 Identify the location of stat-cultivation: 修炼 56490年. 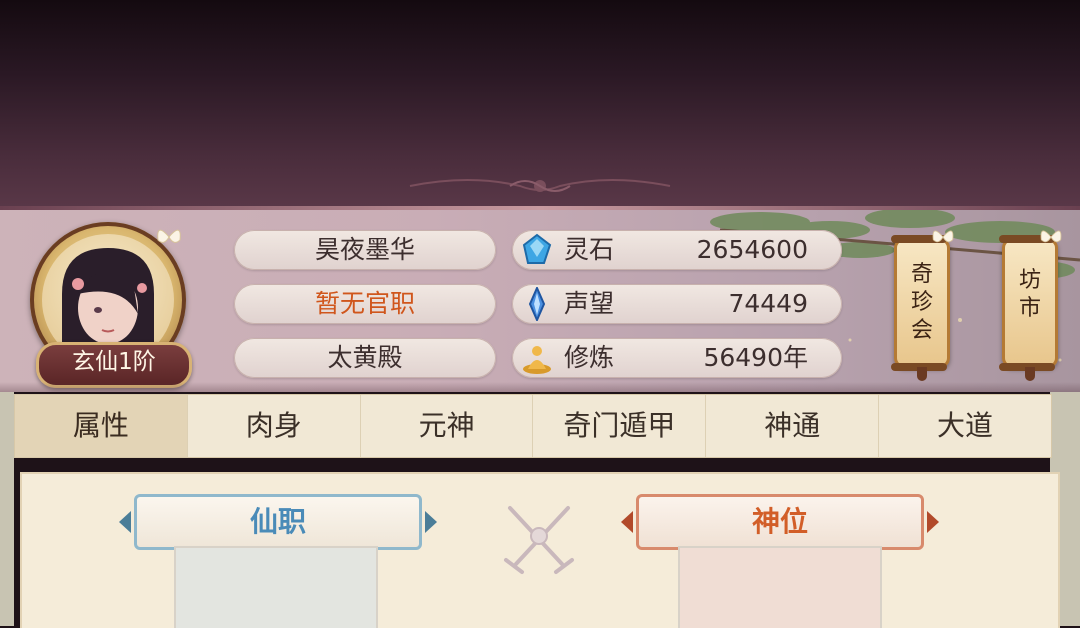
(677, 358).